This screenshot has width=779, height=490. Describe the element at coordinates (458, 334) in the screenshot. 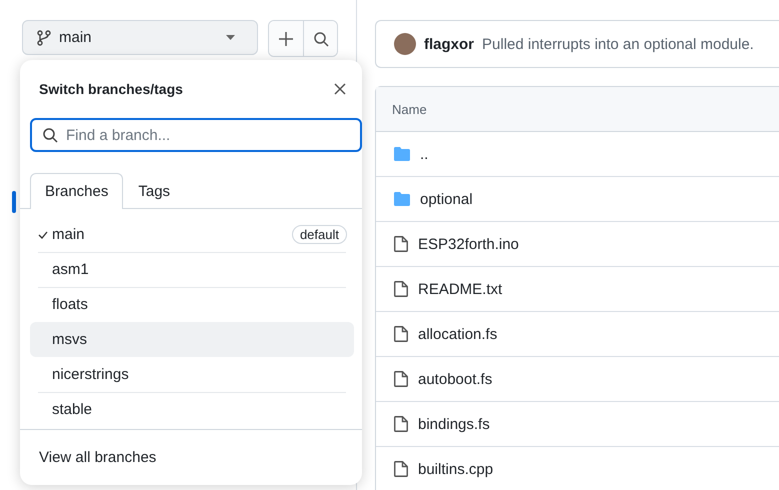

I see `file-name: allocation.fs` at that location.